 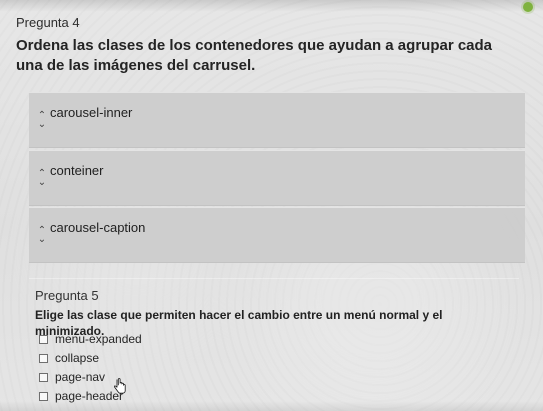 I want to click on option-label: menu-expanded, so click(x=98, y=339).